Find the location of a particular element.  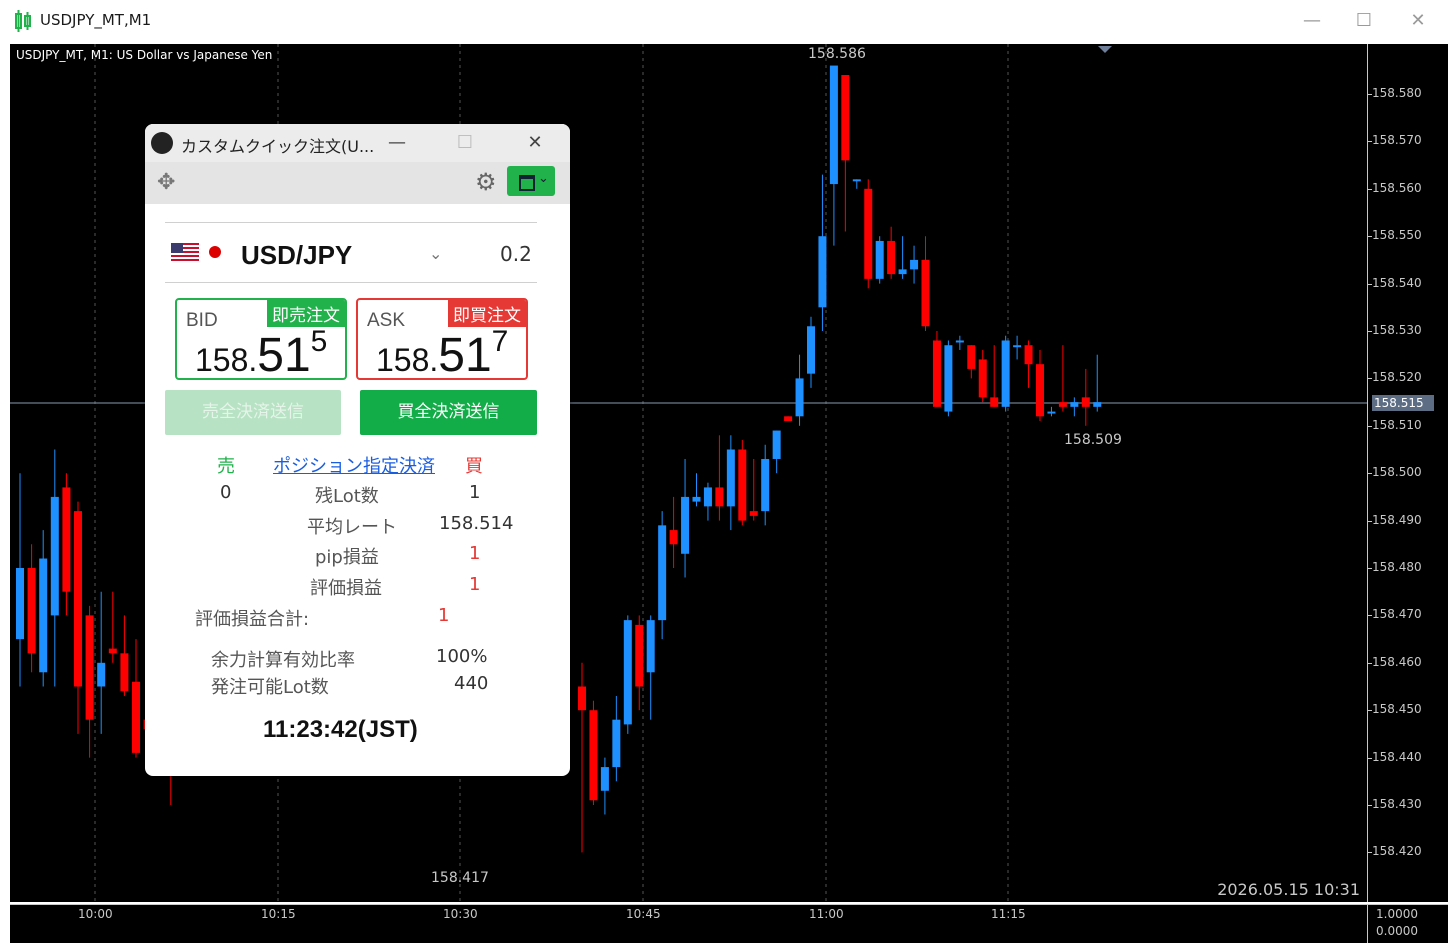

price-tick: 158.420 is located at coordinates (1397, 851).